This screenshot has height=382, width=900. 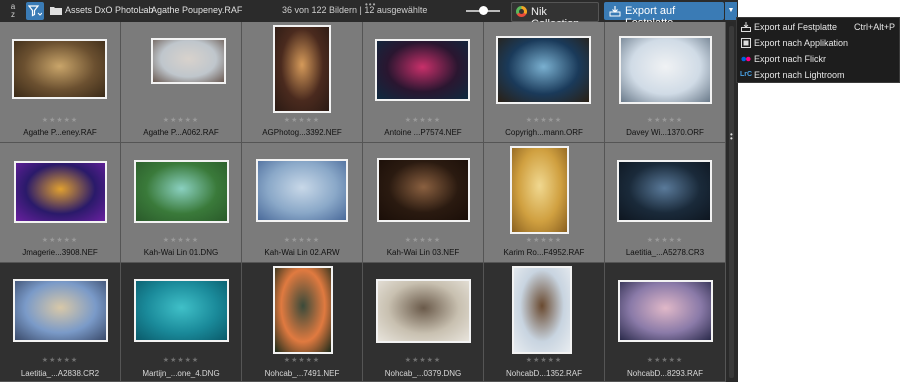 What do you see at coordinates (423, 132) in the screenshot?
I see `thumbnail-filename: Antoine ...P7574.NEF` at bounding box center [423, 132].